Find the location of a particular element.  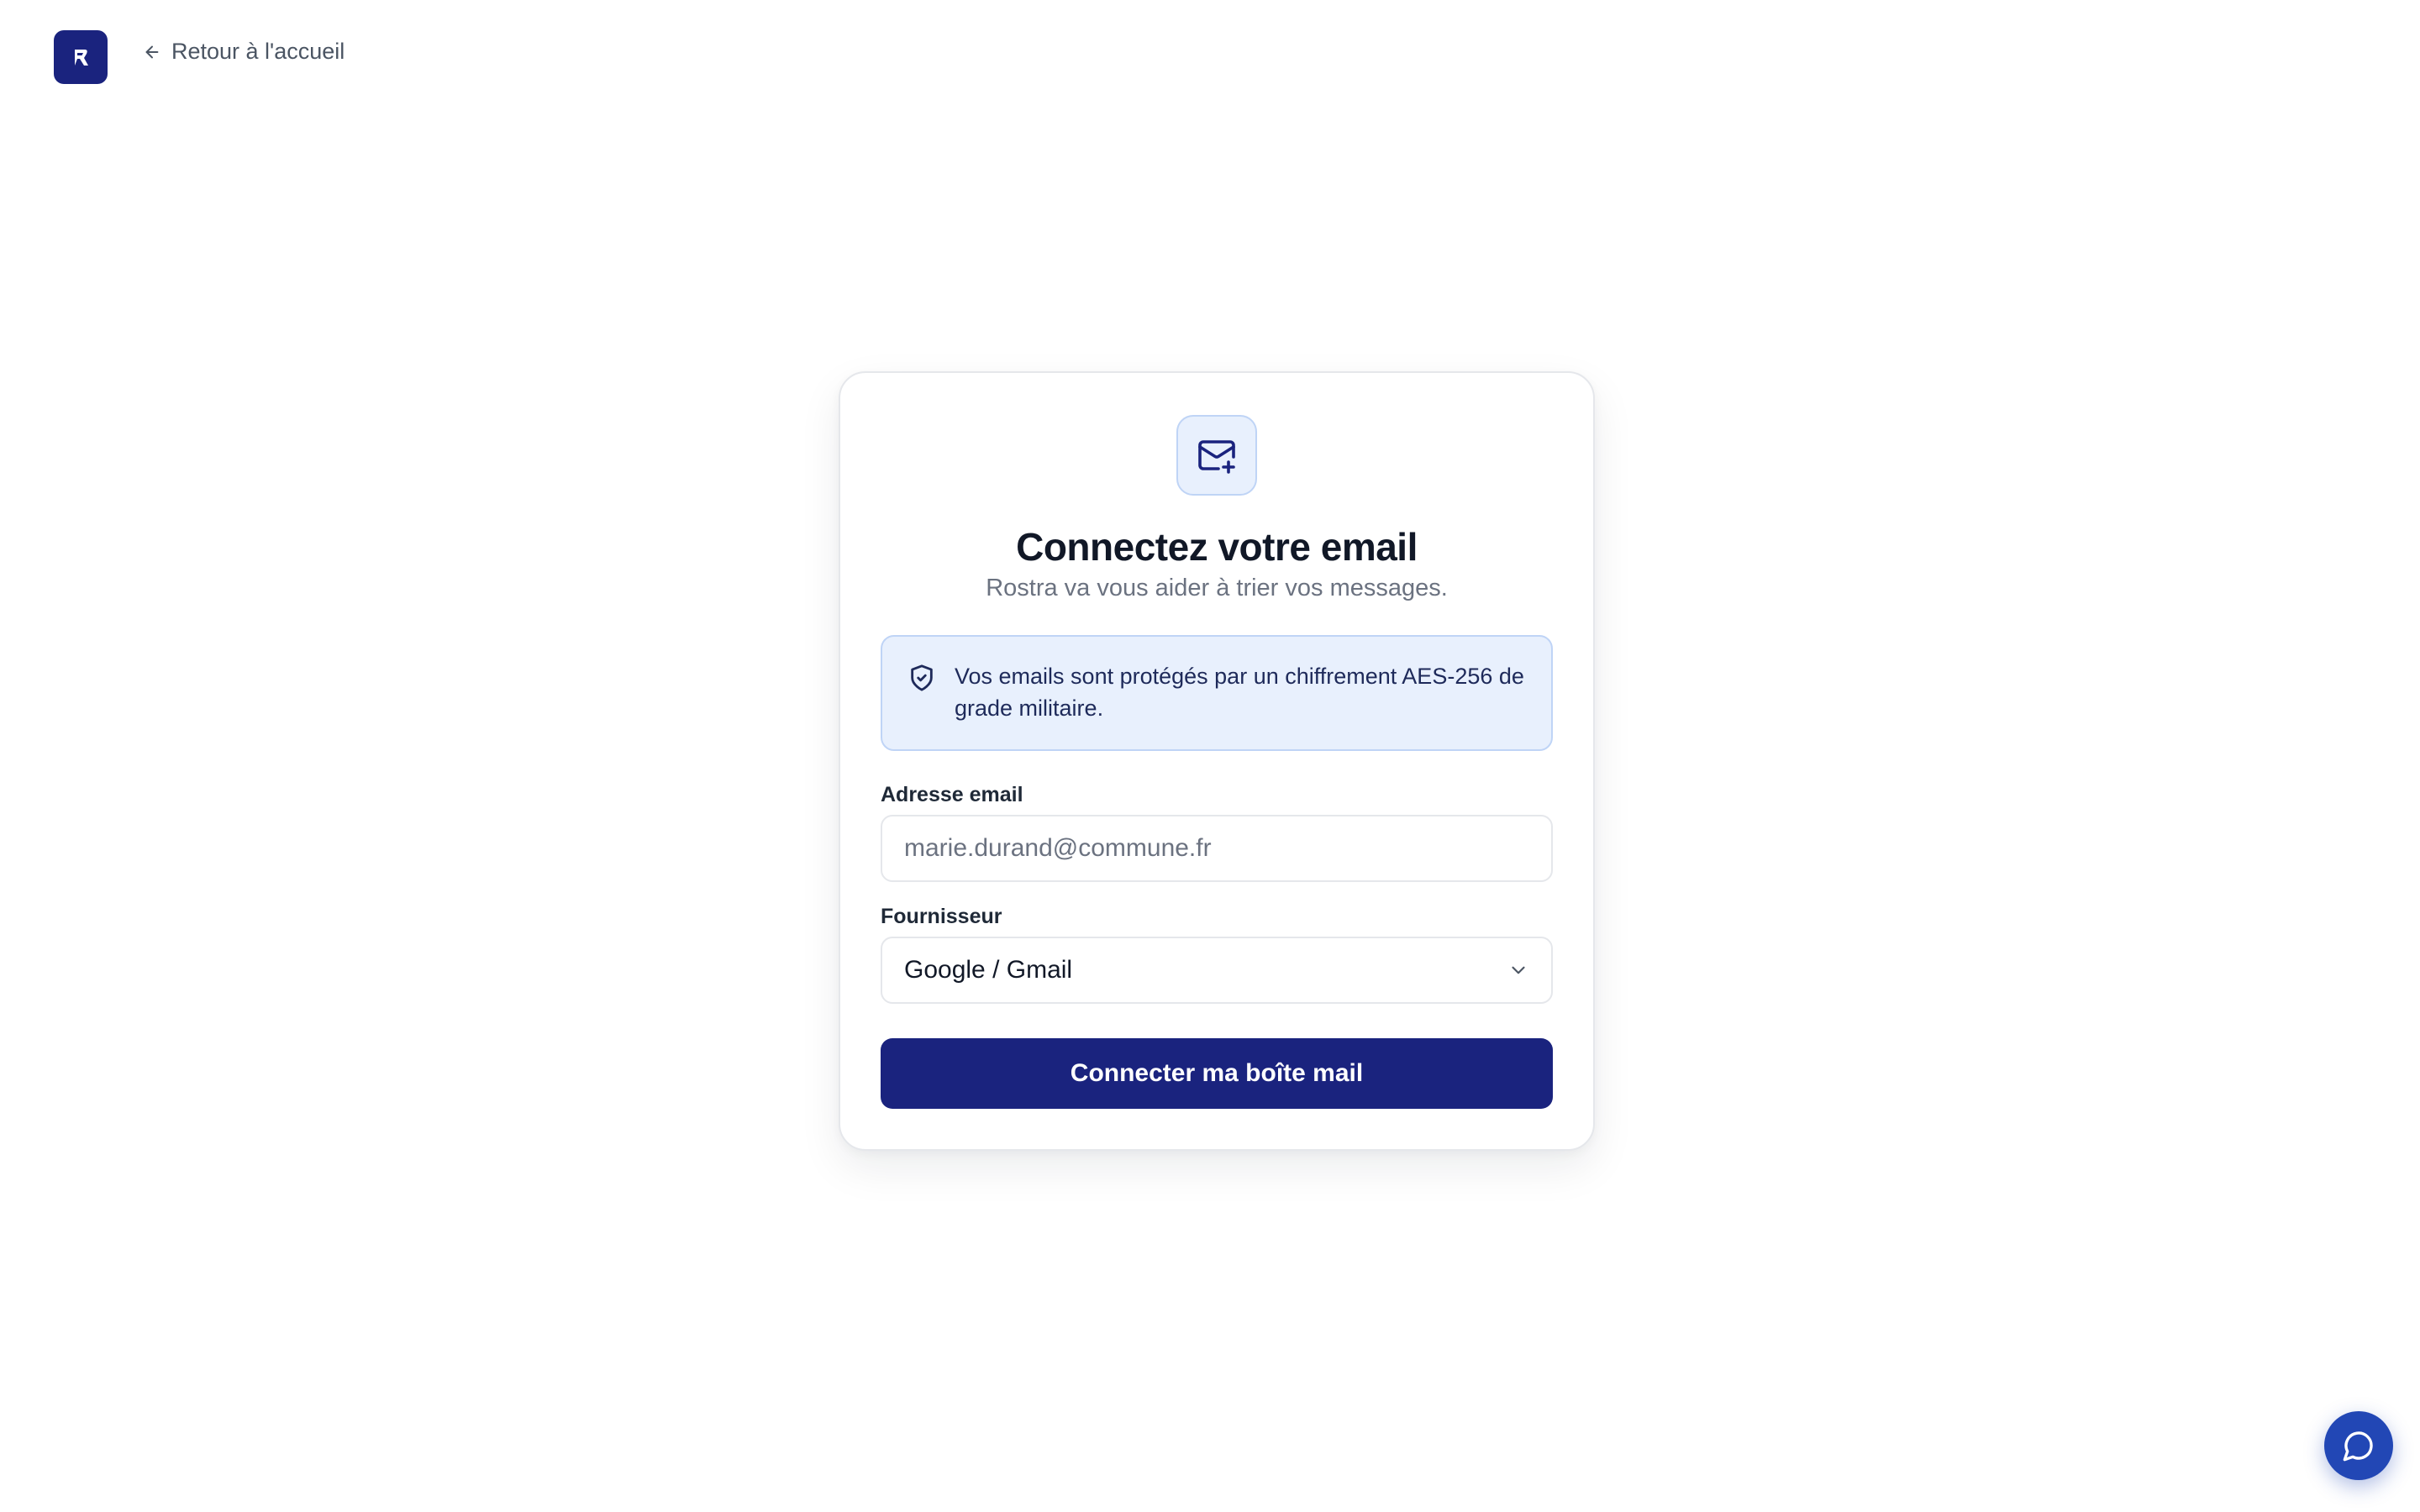

email-field-label: Adresse email is located at coordinates (952, 794).